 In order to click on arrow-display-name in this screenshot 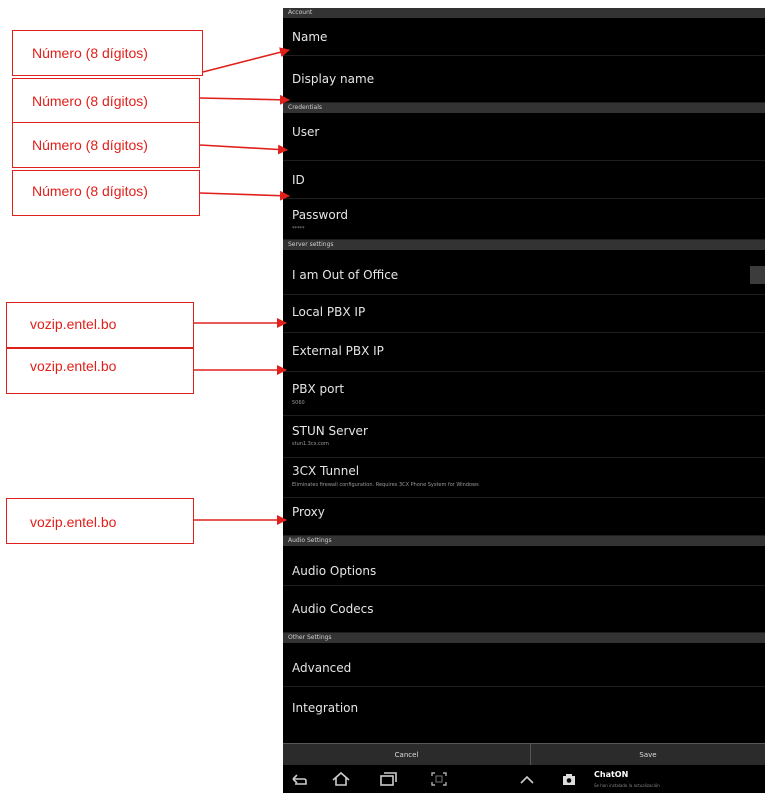, I will do `click(244, 99)`.